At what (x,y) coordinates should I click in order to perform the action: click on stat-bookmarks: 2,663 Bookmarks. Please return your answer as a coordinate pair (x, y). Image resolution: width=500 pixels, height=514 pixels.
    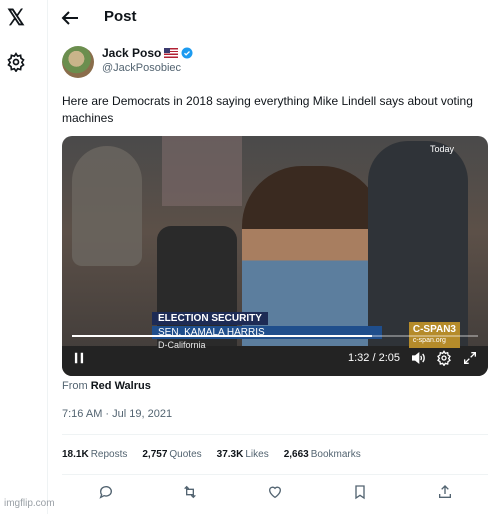
    Looking at the image, I should click on (322, 454).